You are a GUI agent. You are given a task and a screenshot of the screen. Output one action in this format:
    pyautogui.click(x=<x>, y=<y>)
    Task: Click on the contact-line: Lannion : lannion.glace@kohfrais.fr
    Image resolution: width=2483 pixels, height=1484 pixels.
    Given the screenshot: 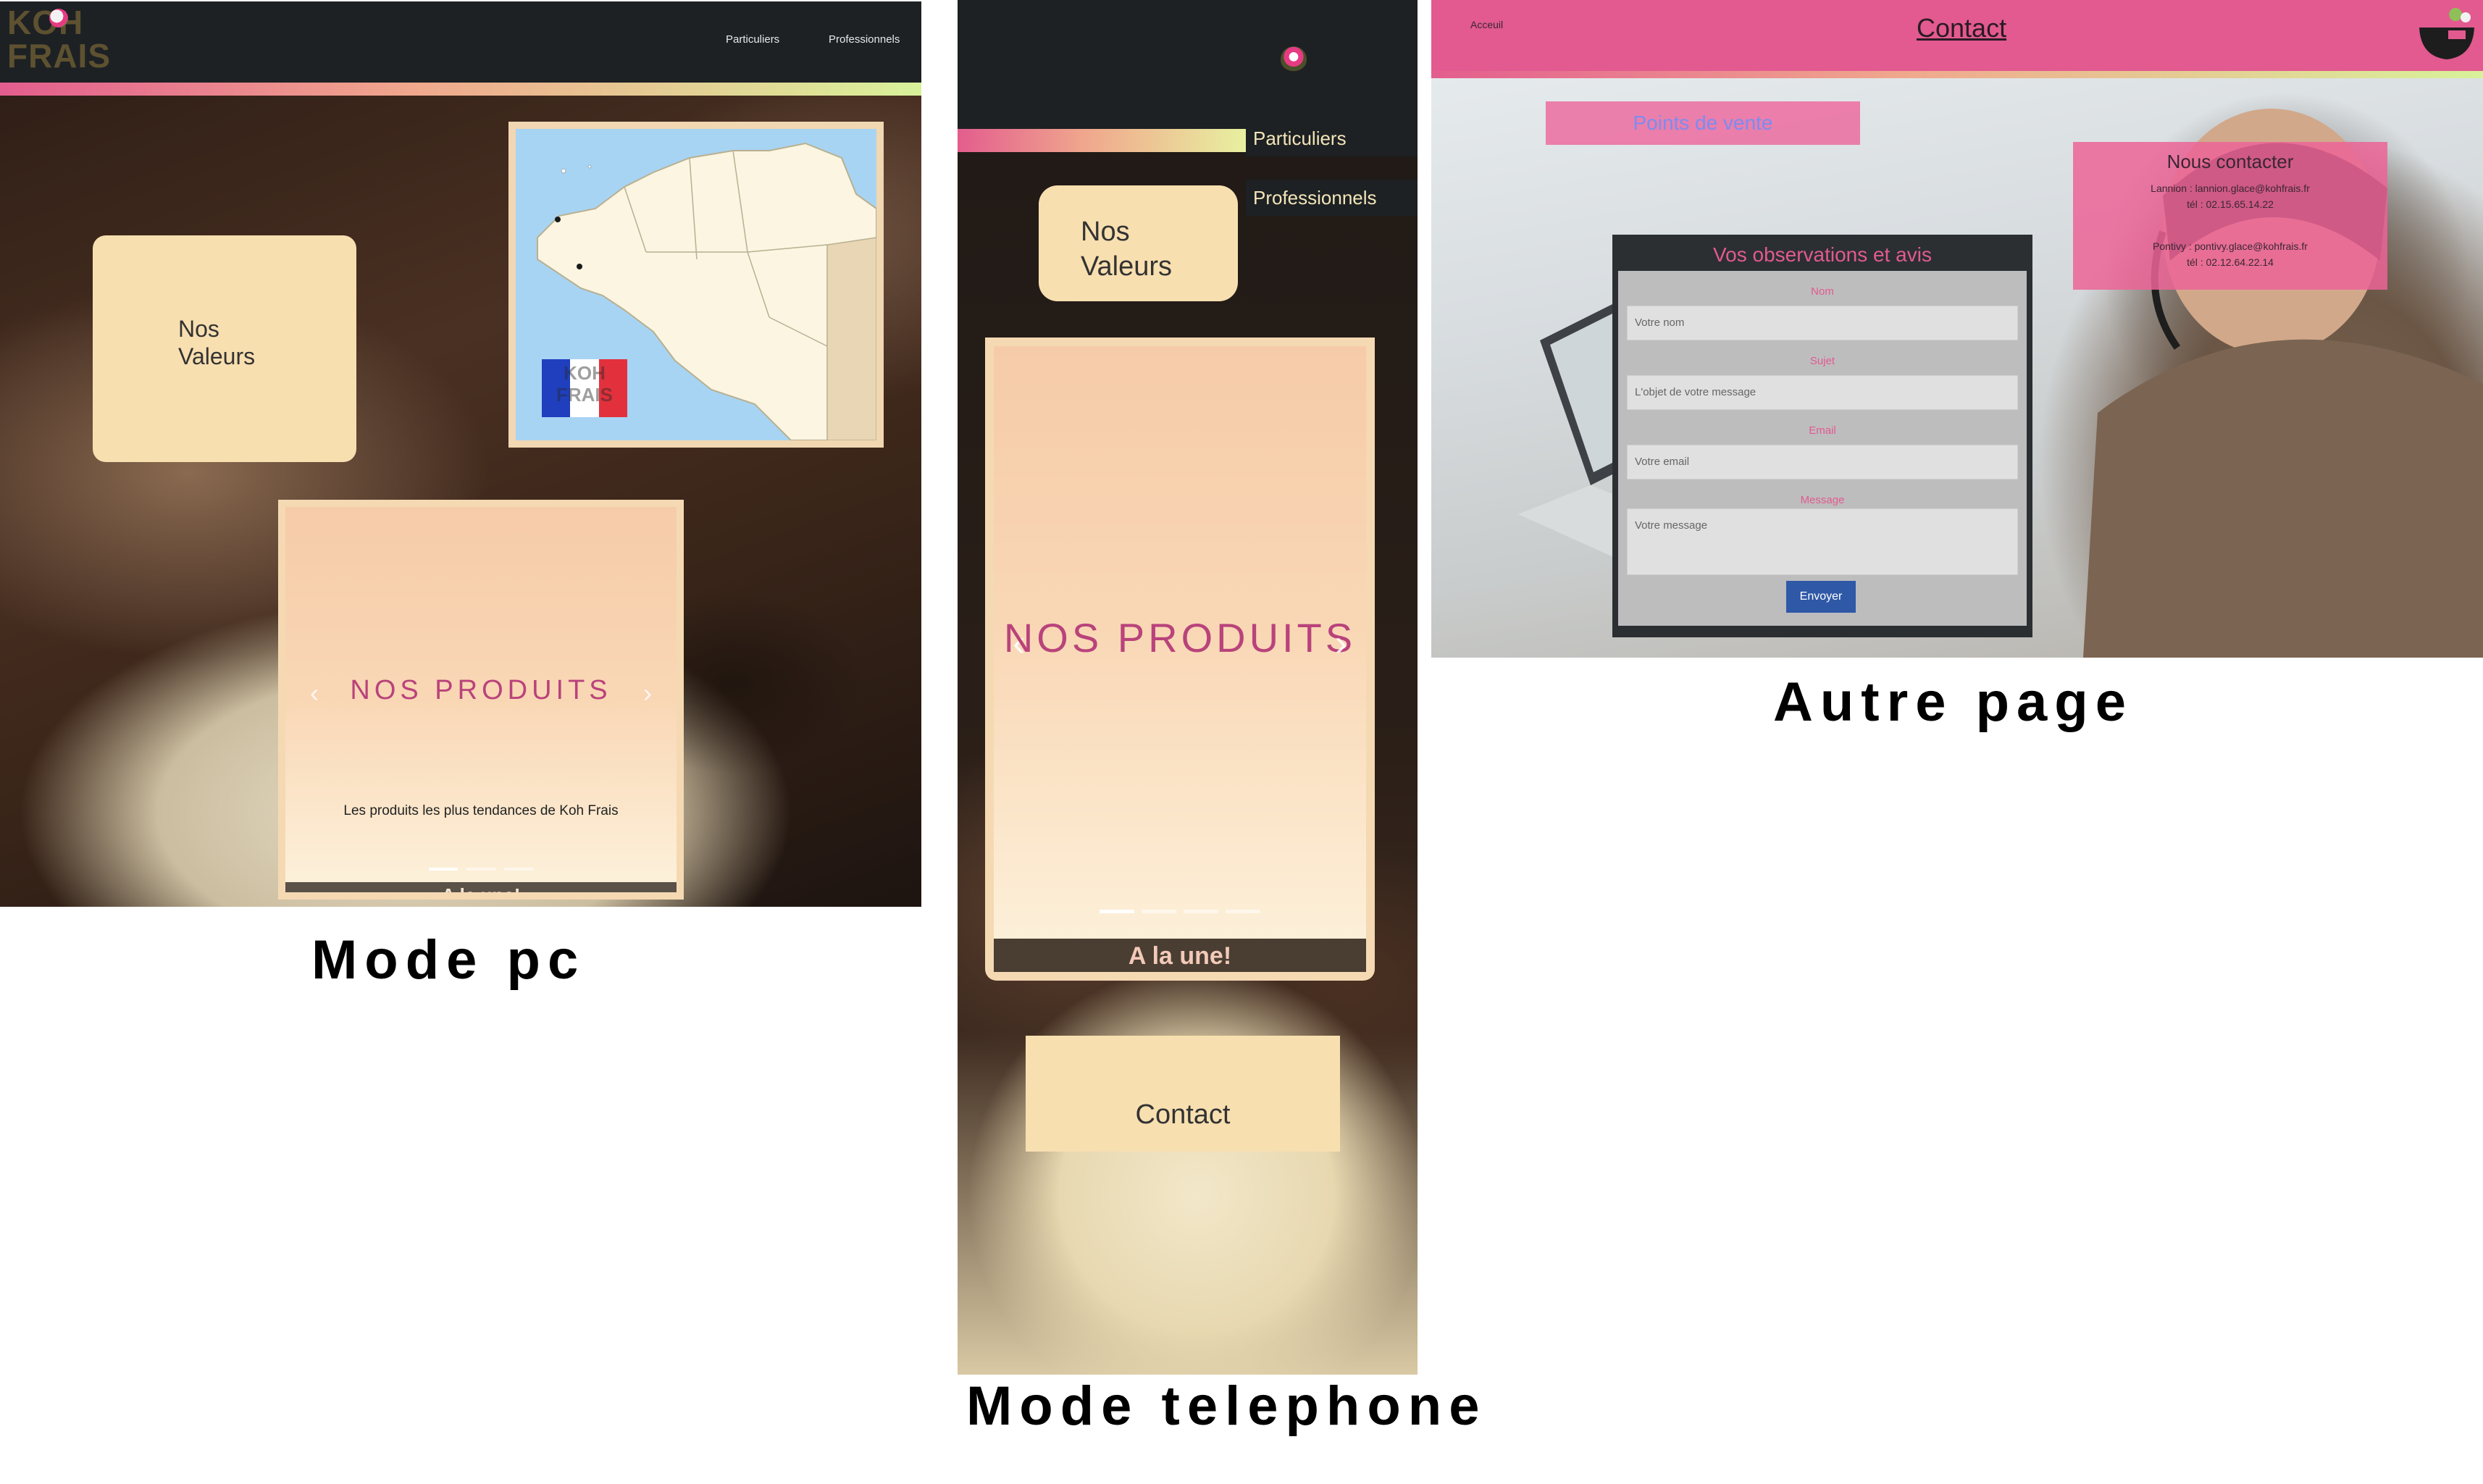 What is the action you would take?
    pyautogui.click(x=2230, y=188)
    